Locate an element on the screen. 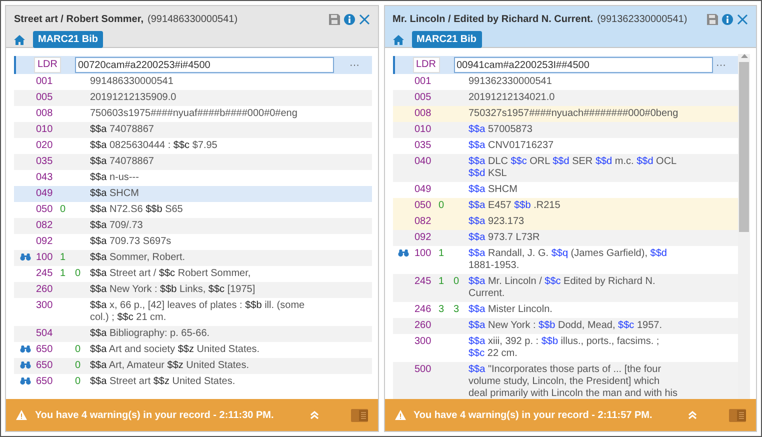 The height and width of the screenshot is (437, 762). field-value: $$a "Incorporates those parts of ... [the four volume study, Lincoln, the President] which deal primarily with Lincoln the man and with his is located at coordinates (573, 381).